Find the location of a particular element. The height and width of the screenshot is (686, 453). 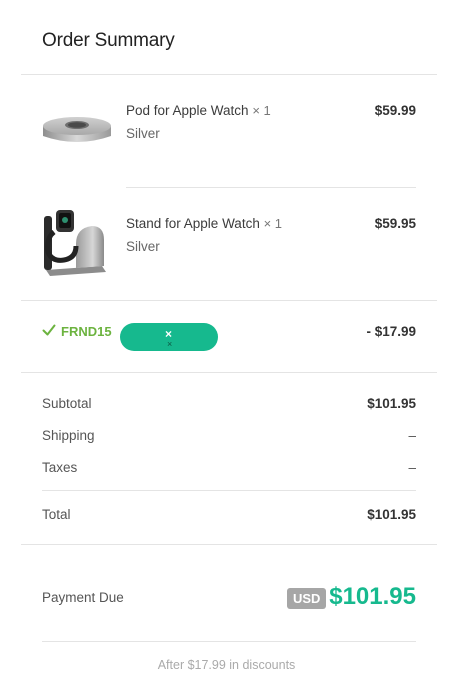

pod-image is located at coordinates (77, 129).